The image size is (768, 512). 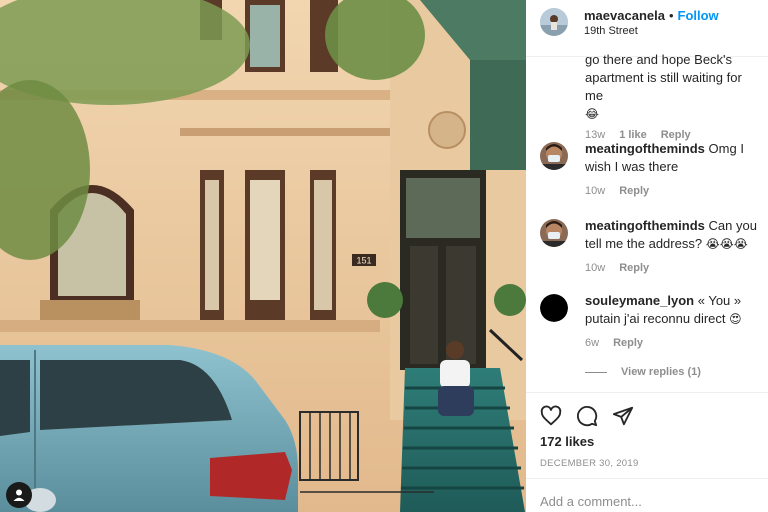 I want to click on replies-line, so click(x=596, y=372).